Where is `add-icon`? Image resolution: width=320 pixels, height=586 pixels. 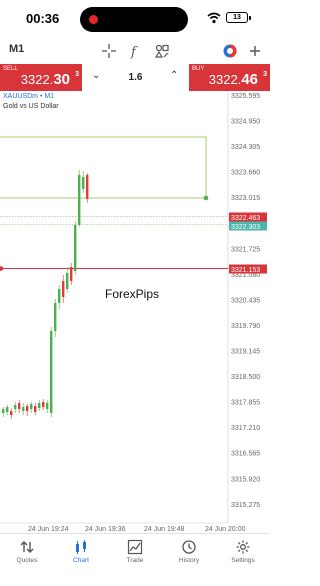
add-icon is located at coordinates (255, 51).